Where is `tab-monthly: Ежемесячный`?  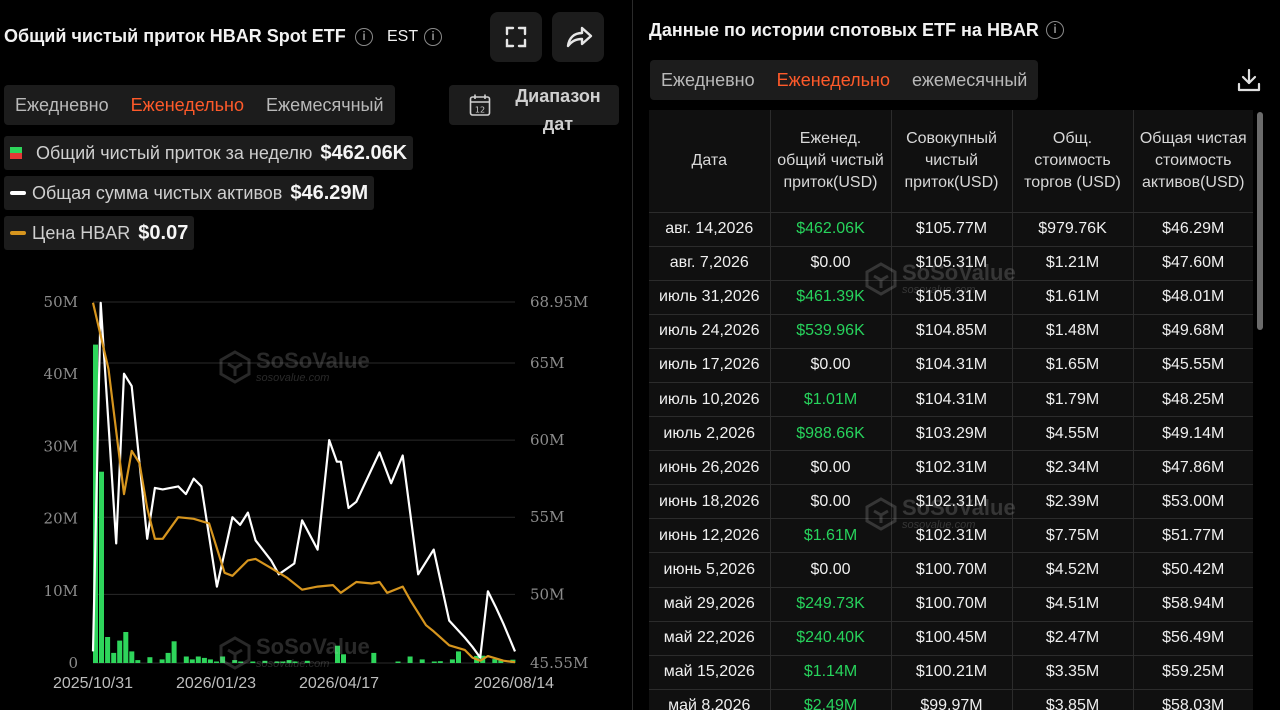
tab-monthly: Ежемесячный is located at coordinates (325, 105).